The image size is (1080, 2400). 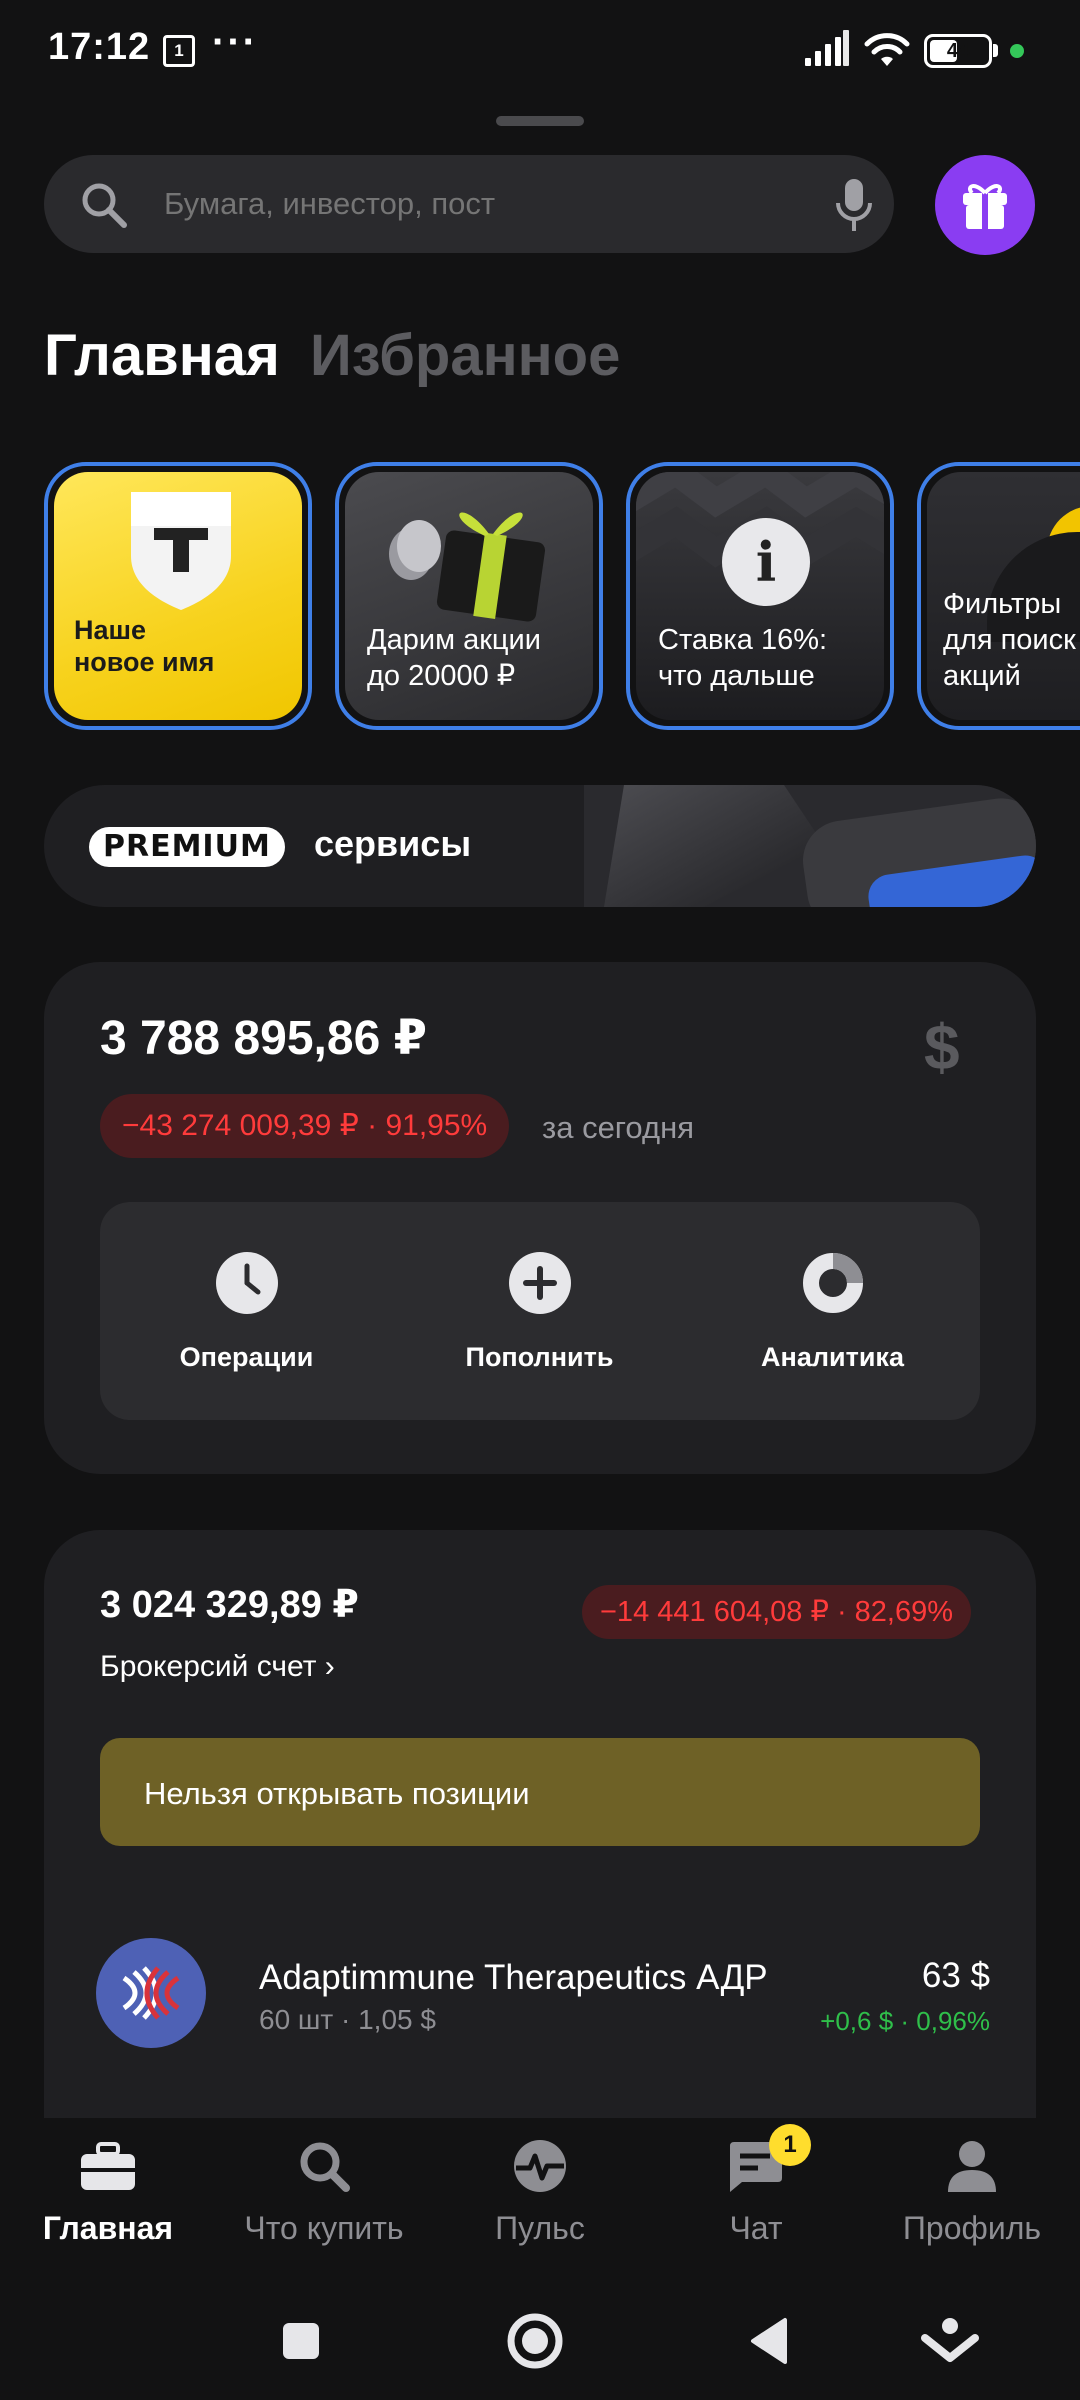 I want to click on microphone-icon, so click(x=854, y=205).